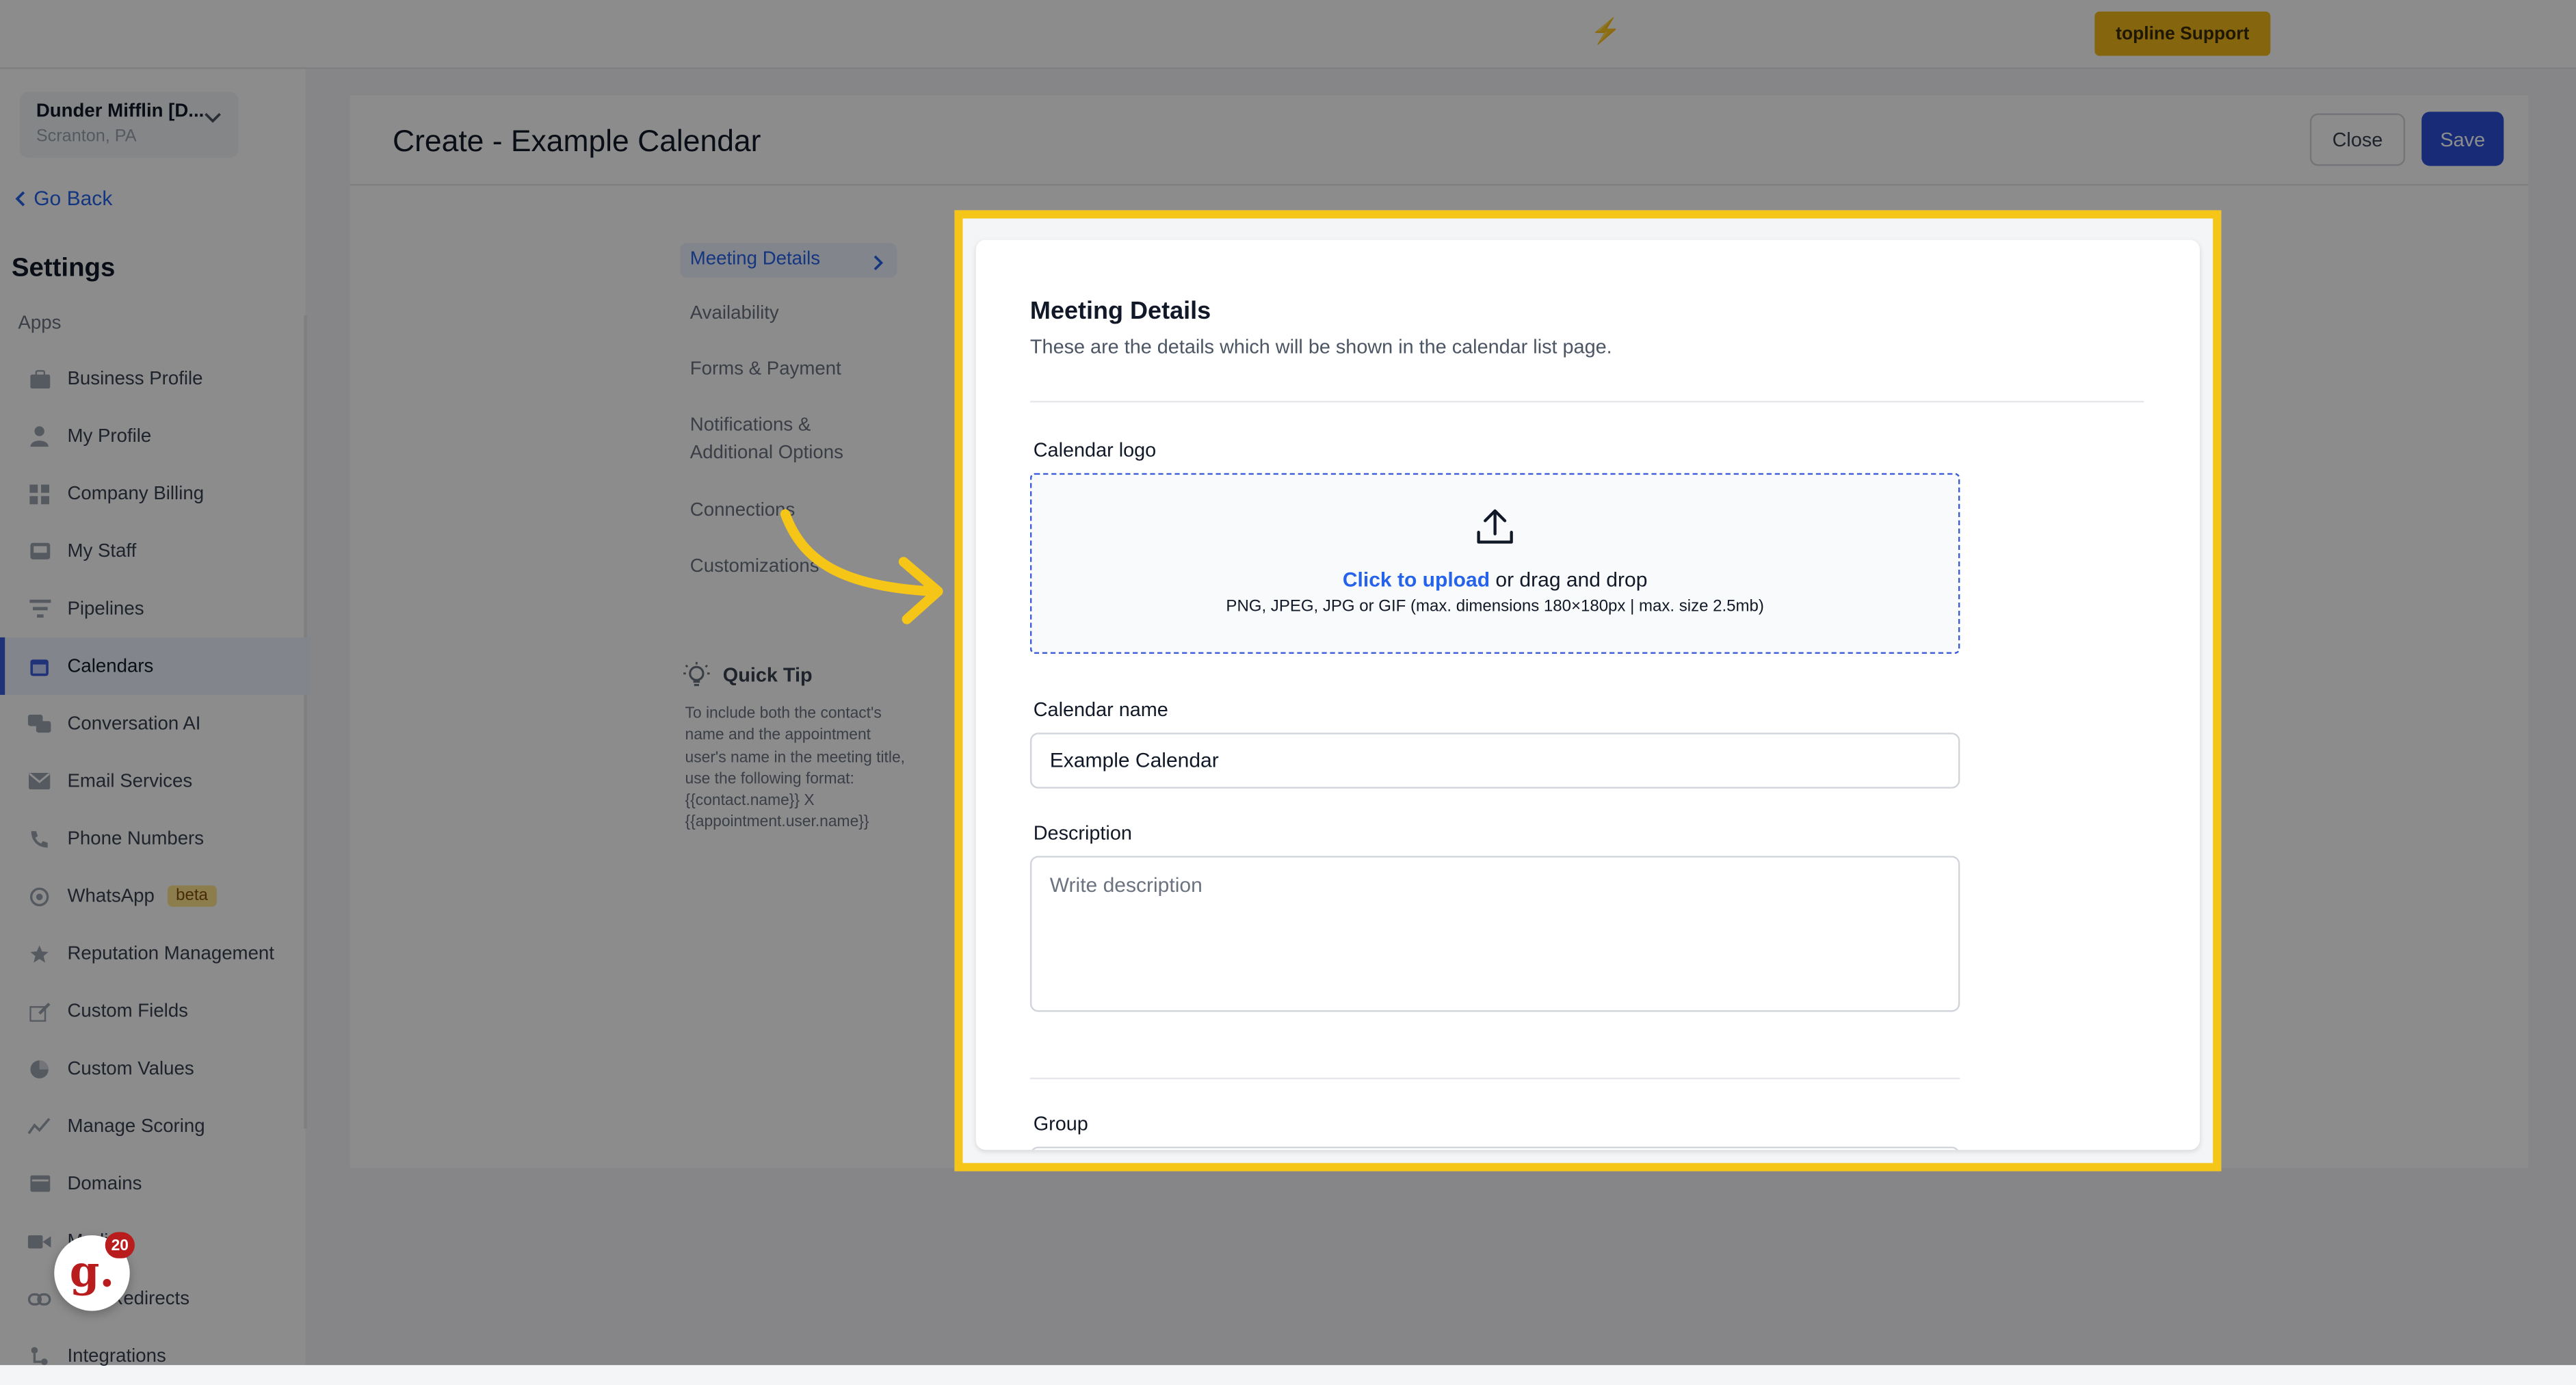 The image size is (2576, 1385). What do you see at coordinates (1100, 710) in the screenshot?
I see `calendar-name-label: Calendar name` at bounding box center [1100, 710].